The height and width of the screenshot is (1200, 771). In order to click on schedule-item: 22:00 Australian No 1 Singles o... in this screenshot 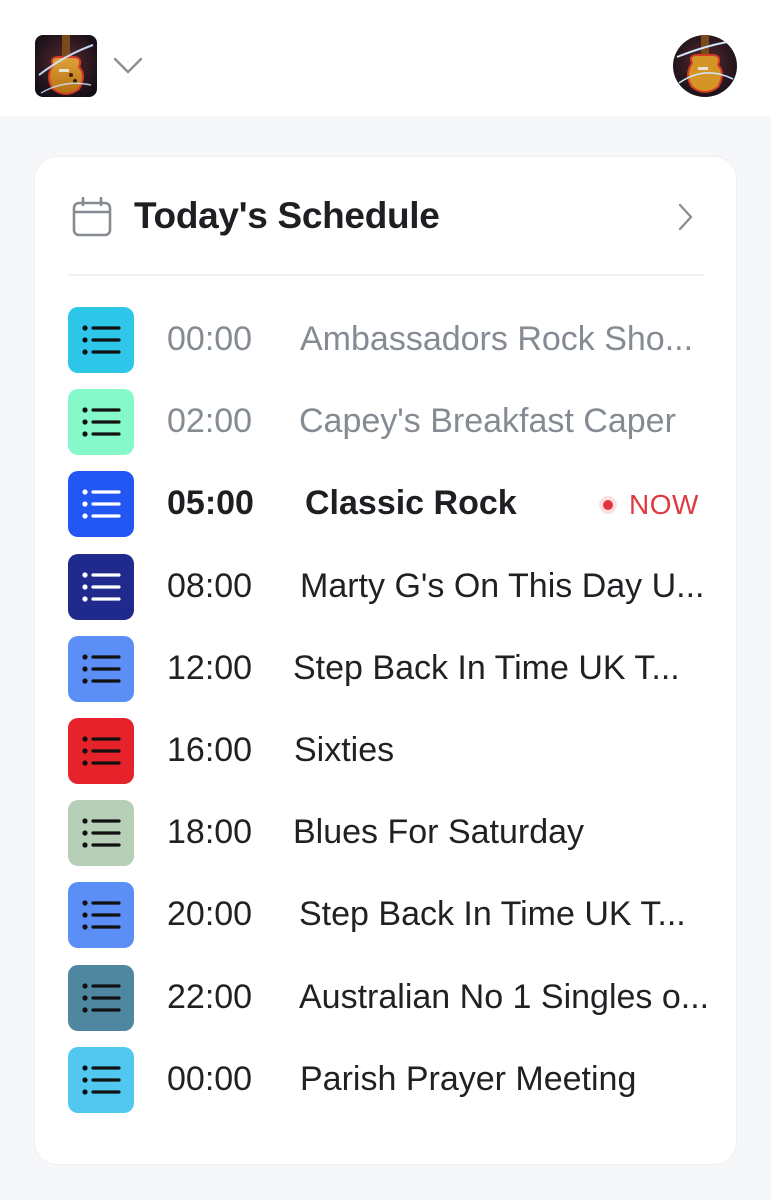, I will do `click(385, 998)`.